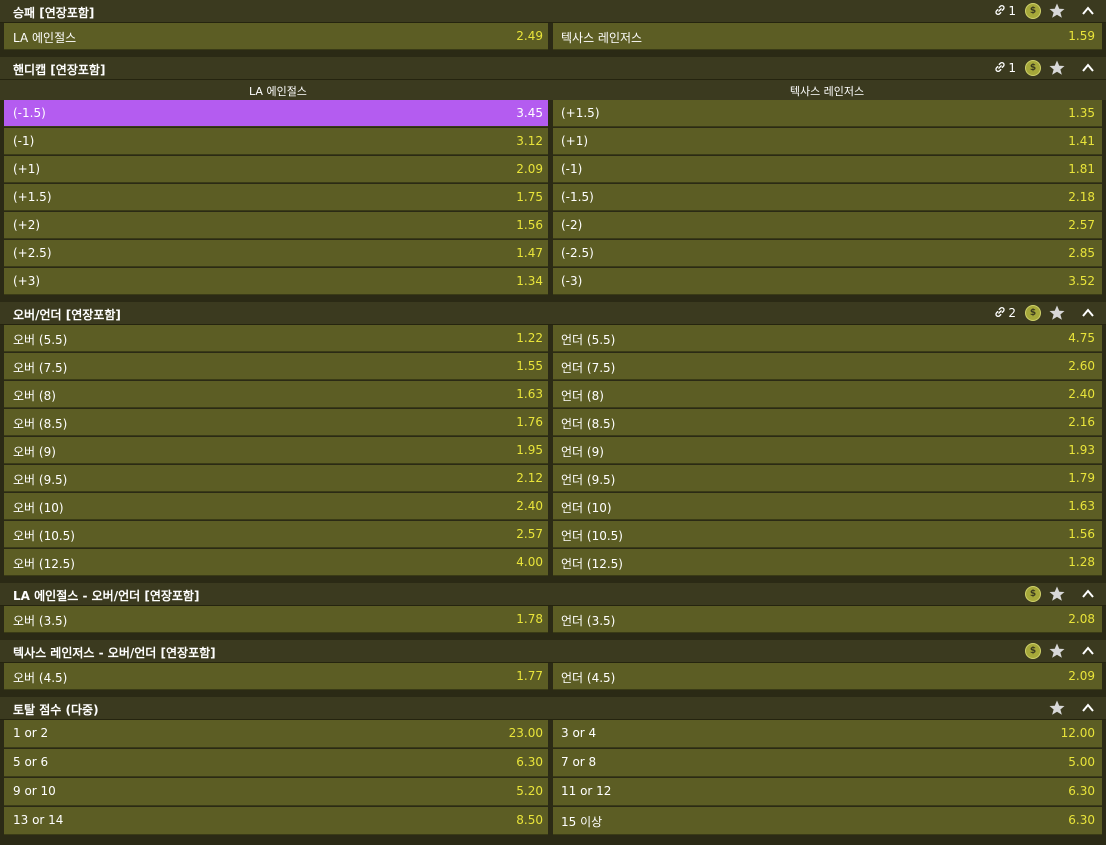 The image size is (1106, 845). I want to click on odds-cell-right: (-2.5) 2.85, so click(827, 253).